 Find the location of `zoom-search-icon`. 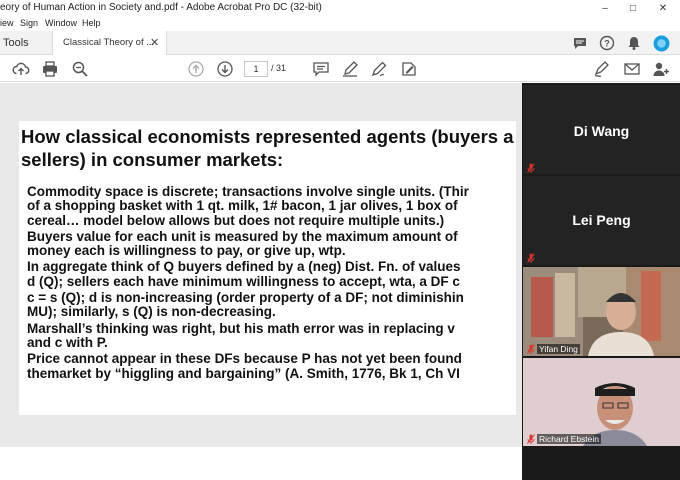

zoom-search-icon is located at coordinates (80, 69).